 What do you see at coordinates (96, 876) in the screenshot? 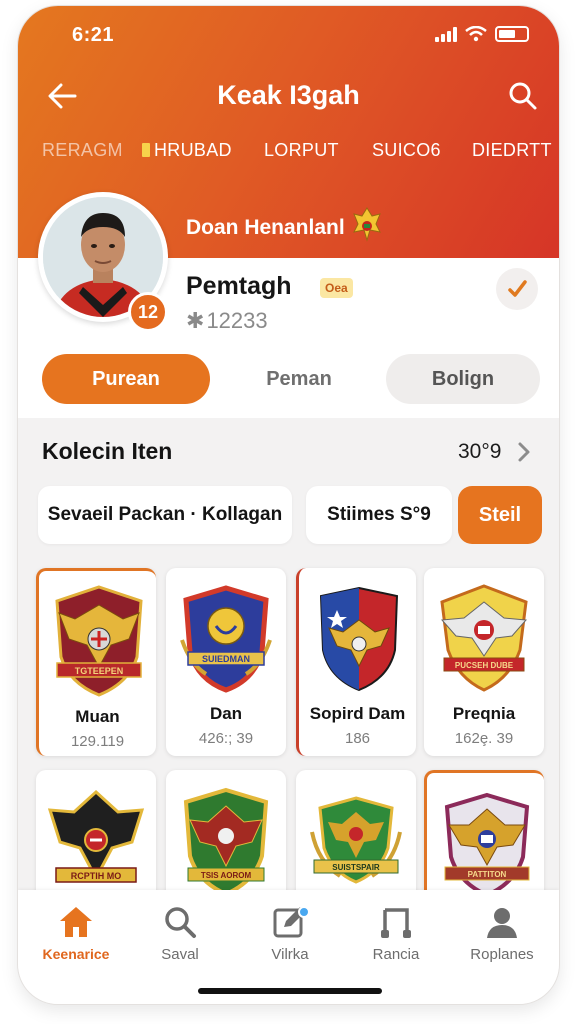
I see `svg-text: RCPTIH MO` at bounding box center [96, 876].